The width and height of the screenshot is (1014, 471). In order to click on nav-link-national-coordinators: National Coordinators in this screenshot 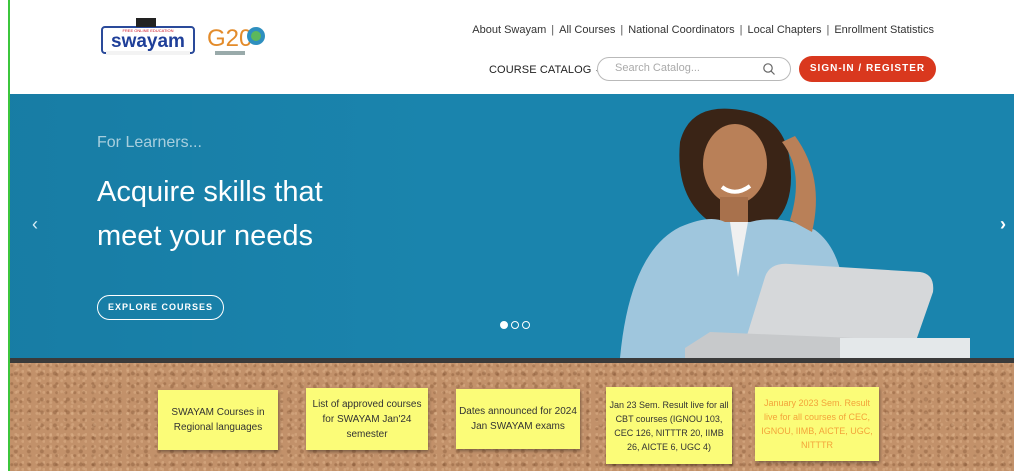, I will do `click(681, 30)`.